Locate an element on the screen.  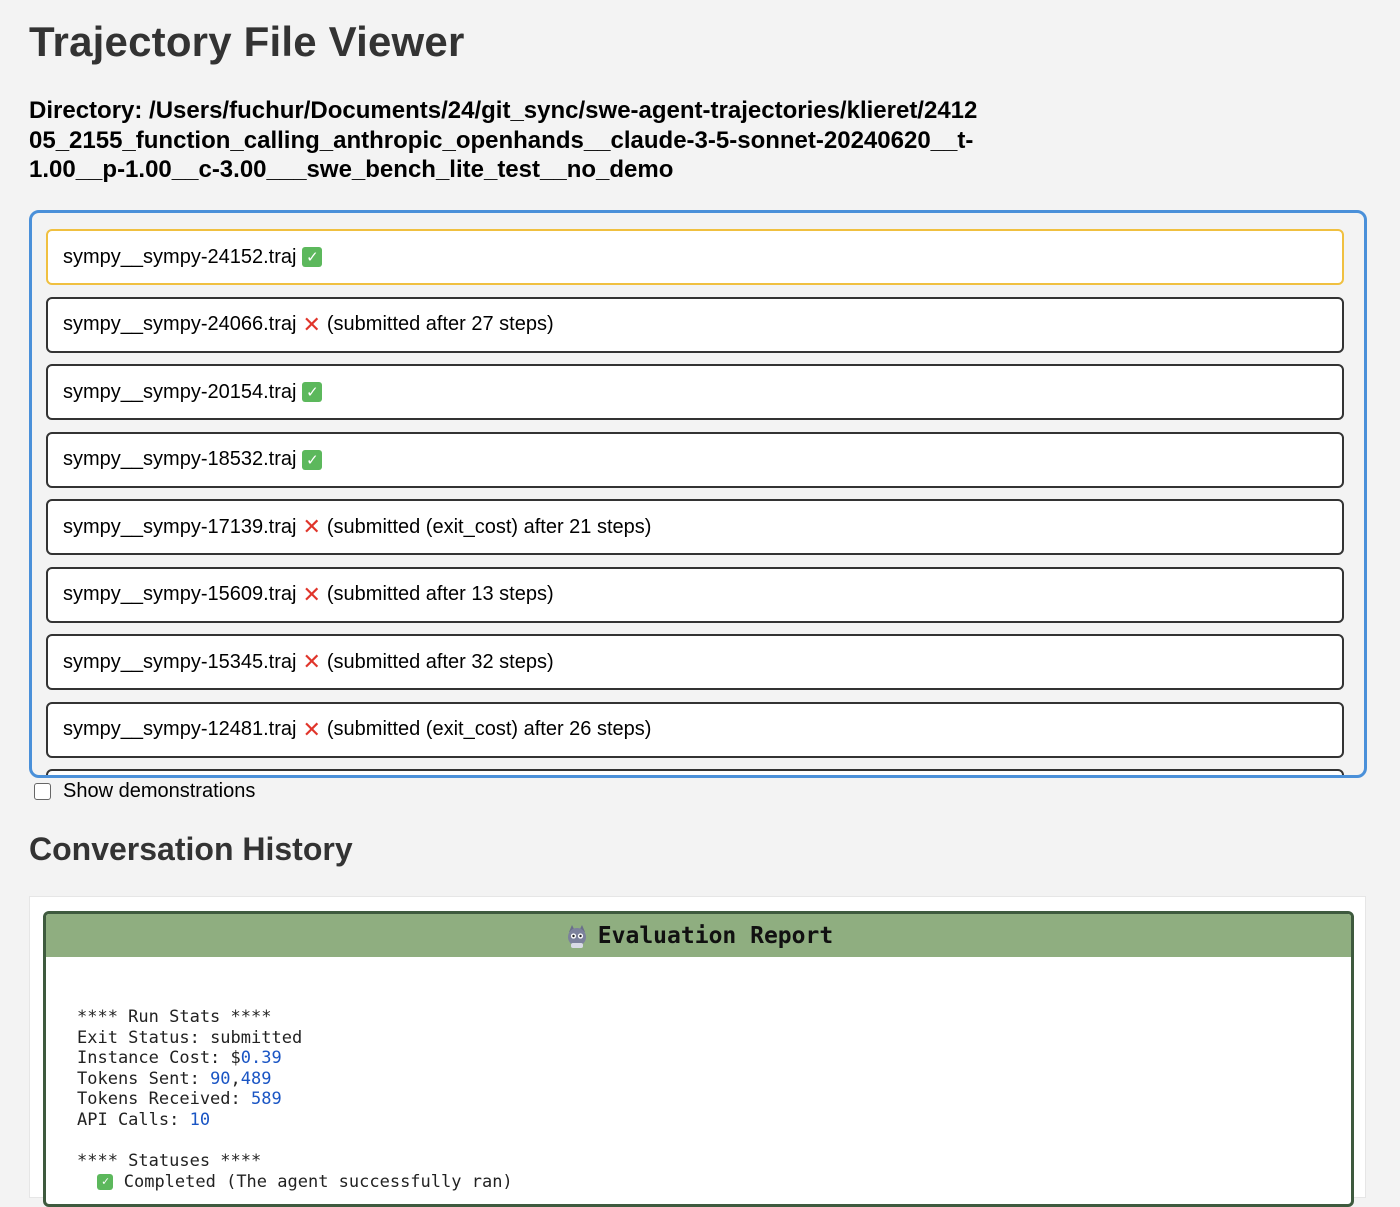
page-title: Trajectory File Viewer is located at coordinates (247, 41).